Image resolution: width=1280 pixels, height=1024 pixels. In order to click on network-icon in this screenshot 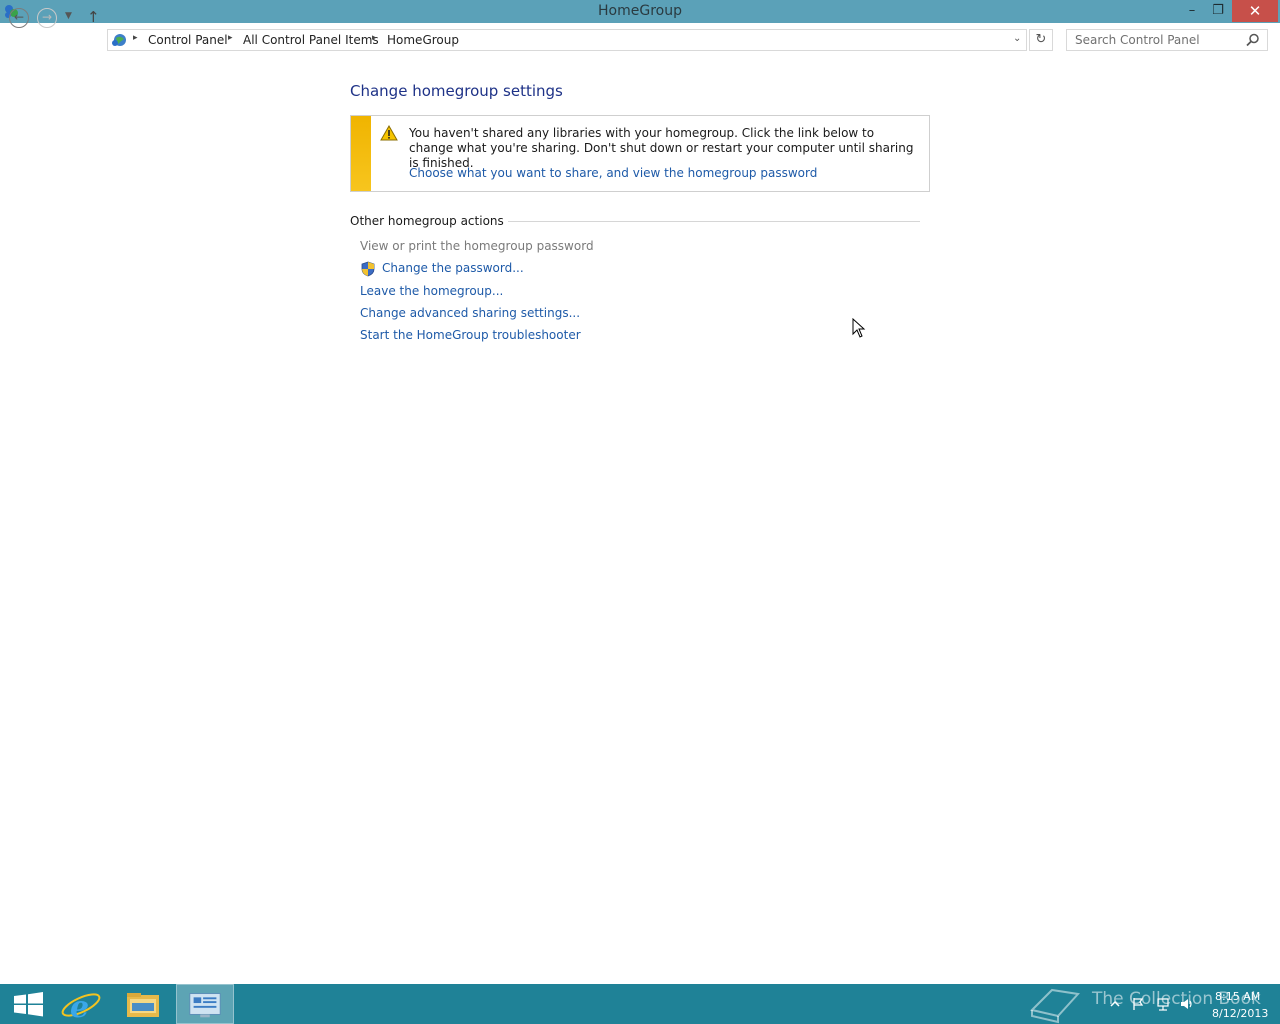, I will do `click(1163, 1004)`.